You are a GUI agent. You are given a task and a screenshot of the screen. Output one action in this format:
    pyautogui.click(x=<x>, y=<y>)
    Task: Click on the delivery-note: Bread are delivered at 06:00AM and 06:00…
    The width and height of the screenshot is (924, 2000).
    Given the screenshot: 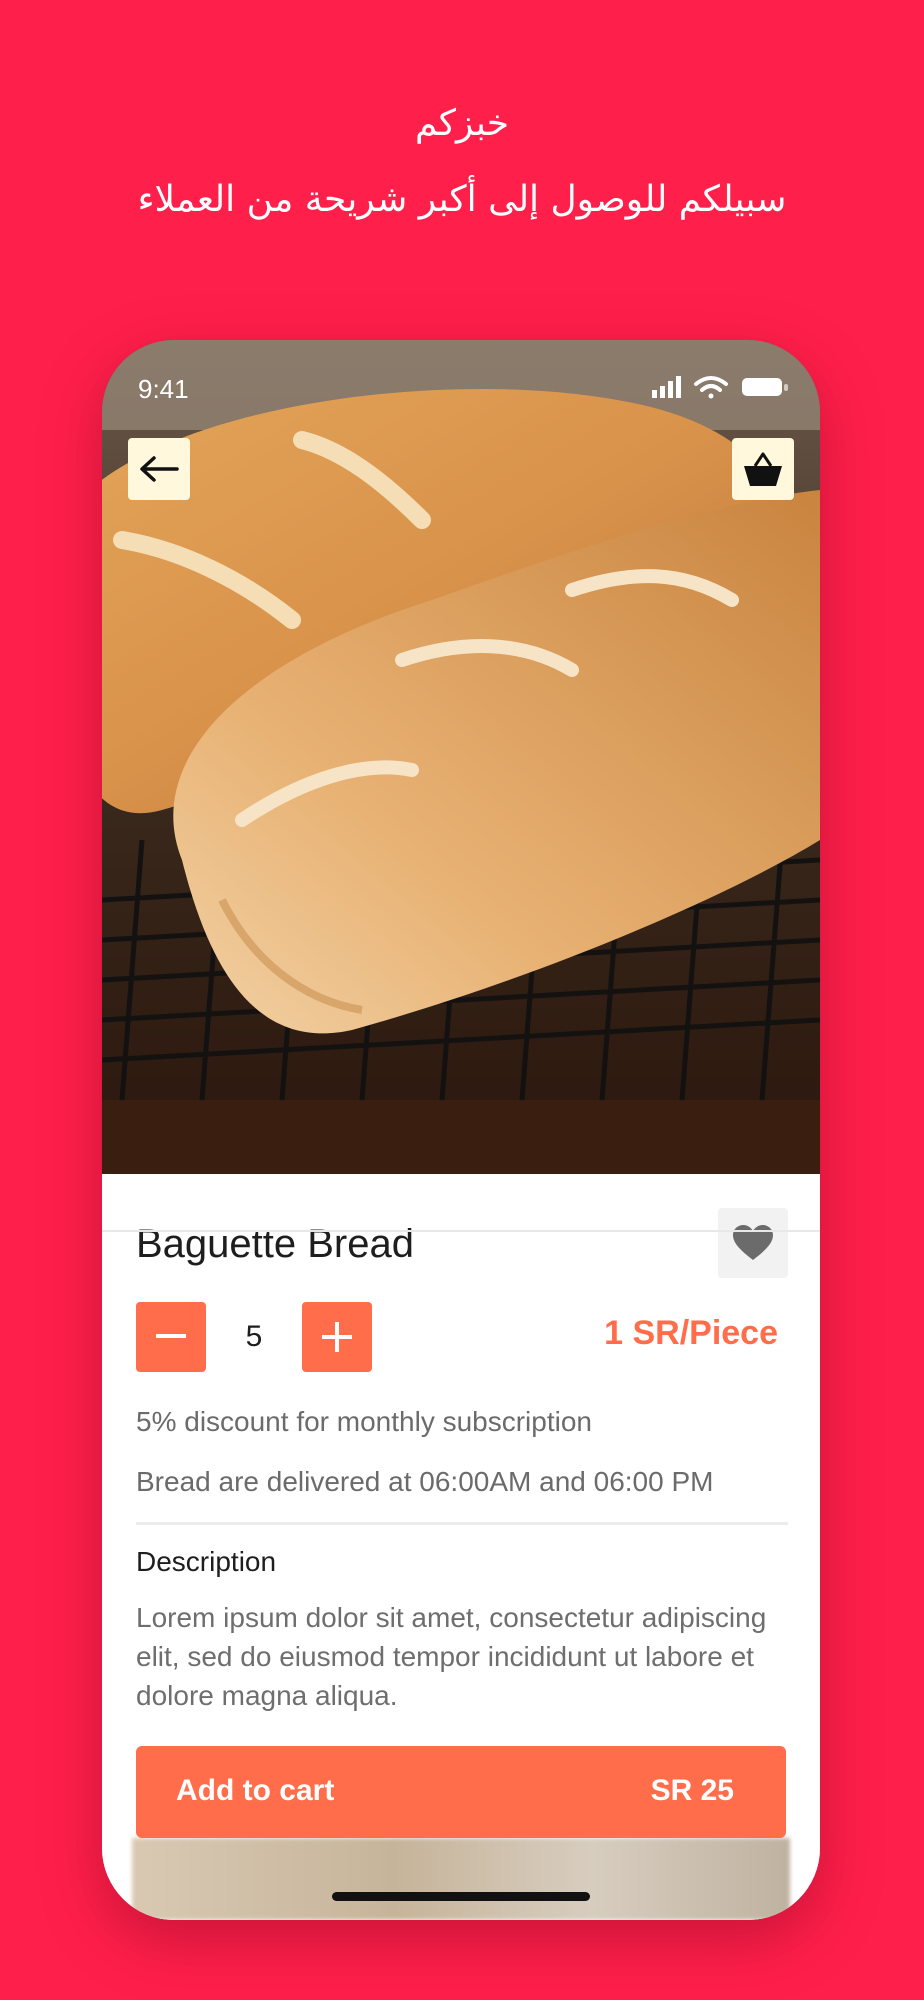 What is the action you would take?
    pyautogui.click(x=425, y=1481)
    